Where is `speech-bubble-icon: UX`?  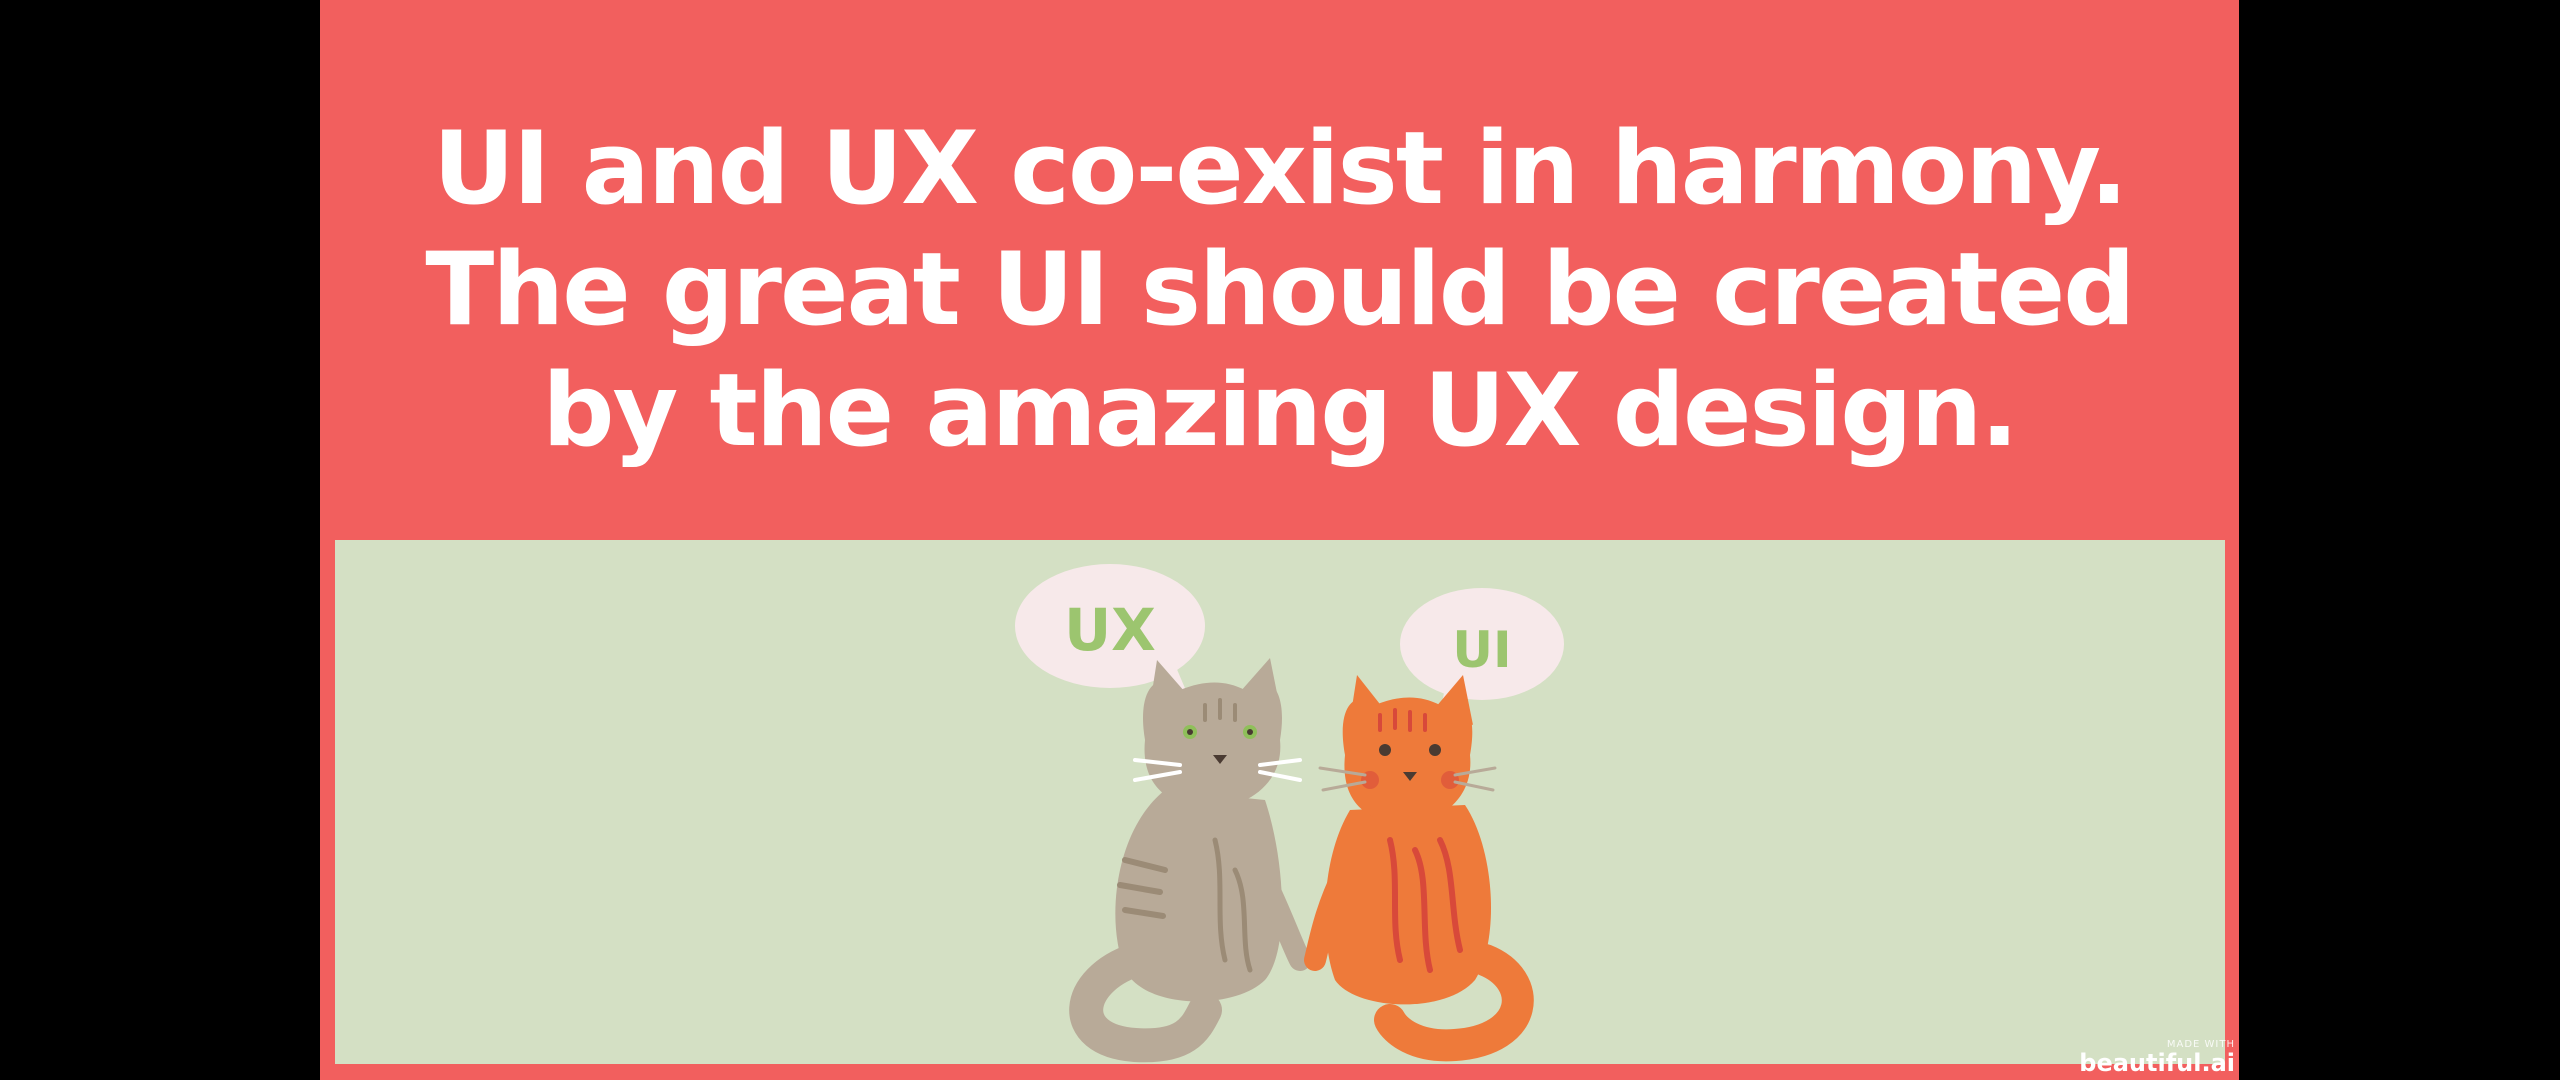
speech-bubble-icon: UX is located at coordinates (1110, 632).